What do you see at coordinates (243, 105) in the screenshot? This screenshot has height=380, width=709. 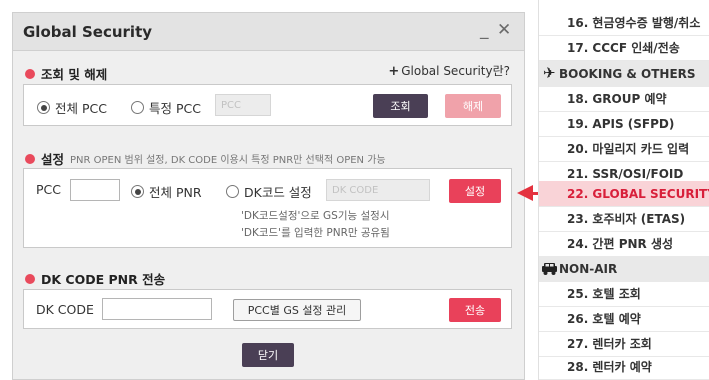 I see `lookup-pcc-input` at bounding box center [243, 105].